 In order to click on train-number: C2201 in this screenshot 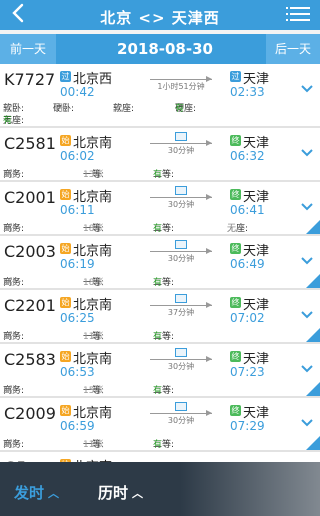, I will do `click(30, 305)`.